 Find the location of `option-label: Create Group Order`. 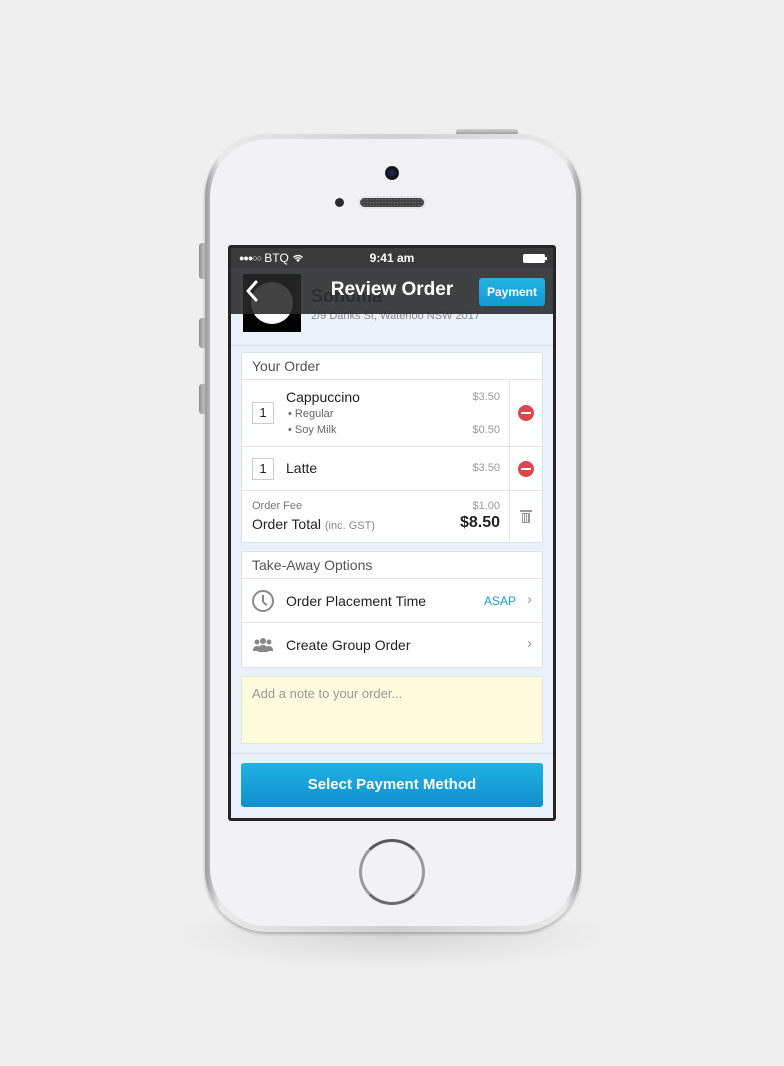

option-label: Create Group Order is located at coordinates (348, 645).